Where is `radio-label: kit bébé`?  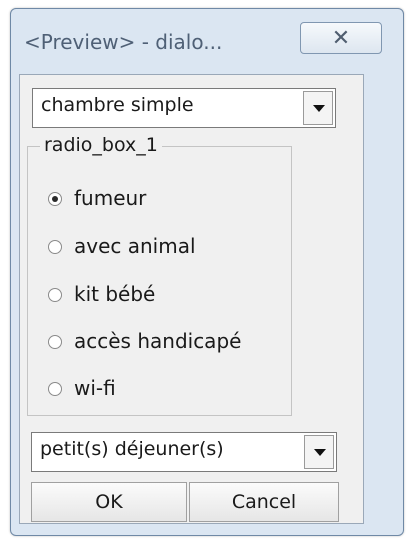 radio-label: kit bébé is located at coordinates (115, 294).